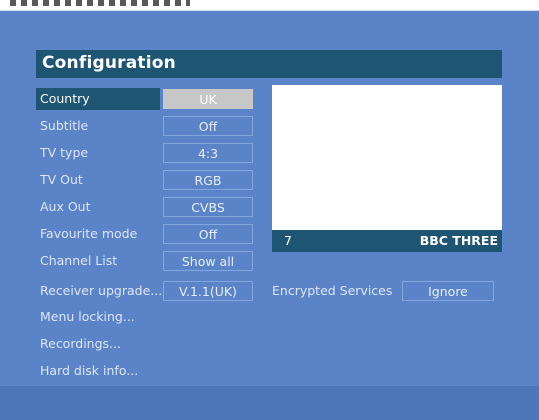 The height and width of the screenshot is (420, 539). Describe the element at coordinates (88, 234) in the screenshot. I see `setting-label-favourite-mode: Favourite mode` at that location.